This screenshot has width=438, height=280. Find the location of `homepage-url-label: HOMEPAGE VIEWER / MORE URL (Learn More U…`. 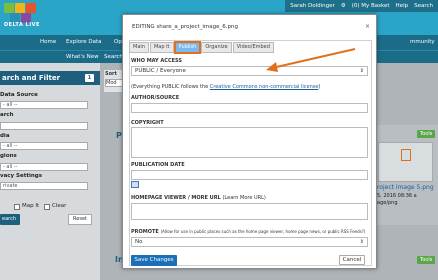

homepage-url-label: HOMEPAGE VIEWER / MORE URL (Learn More U… is located at coordinates (198, 198).